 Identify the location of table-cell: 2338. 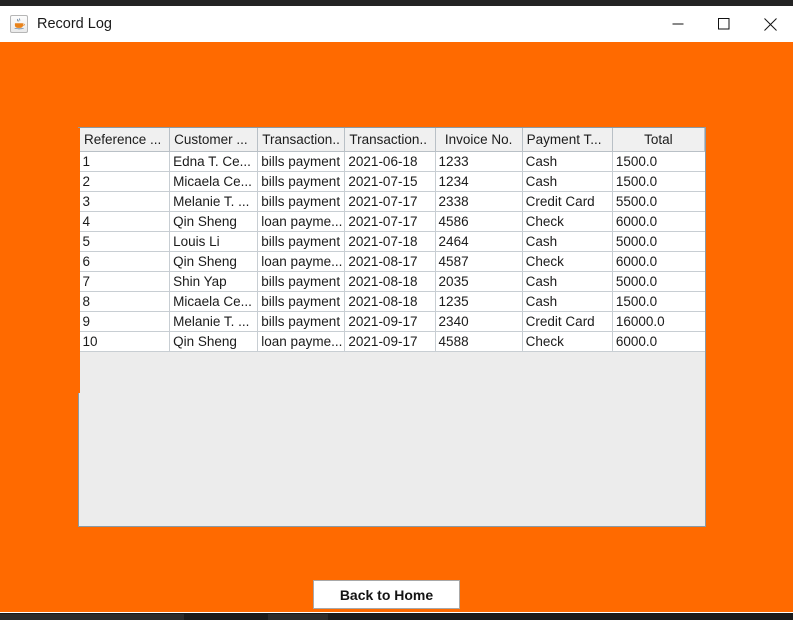
(479, 201).